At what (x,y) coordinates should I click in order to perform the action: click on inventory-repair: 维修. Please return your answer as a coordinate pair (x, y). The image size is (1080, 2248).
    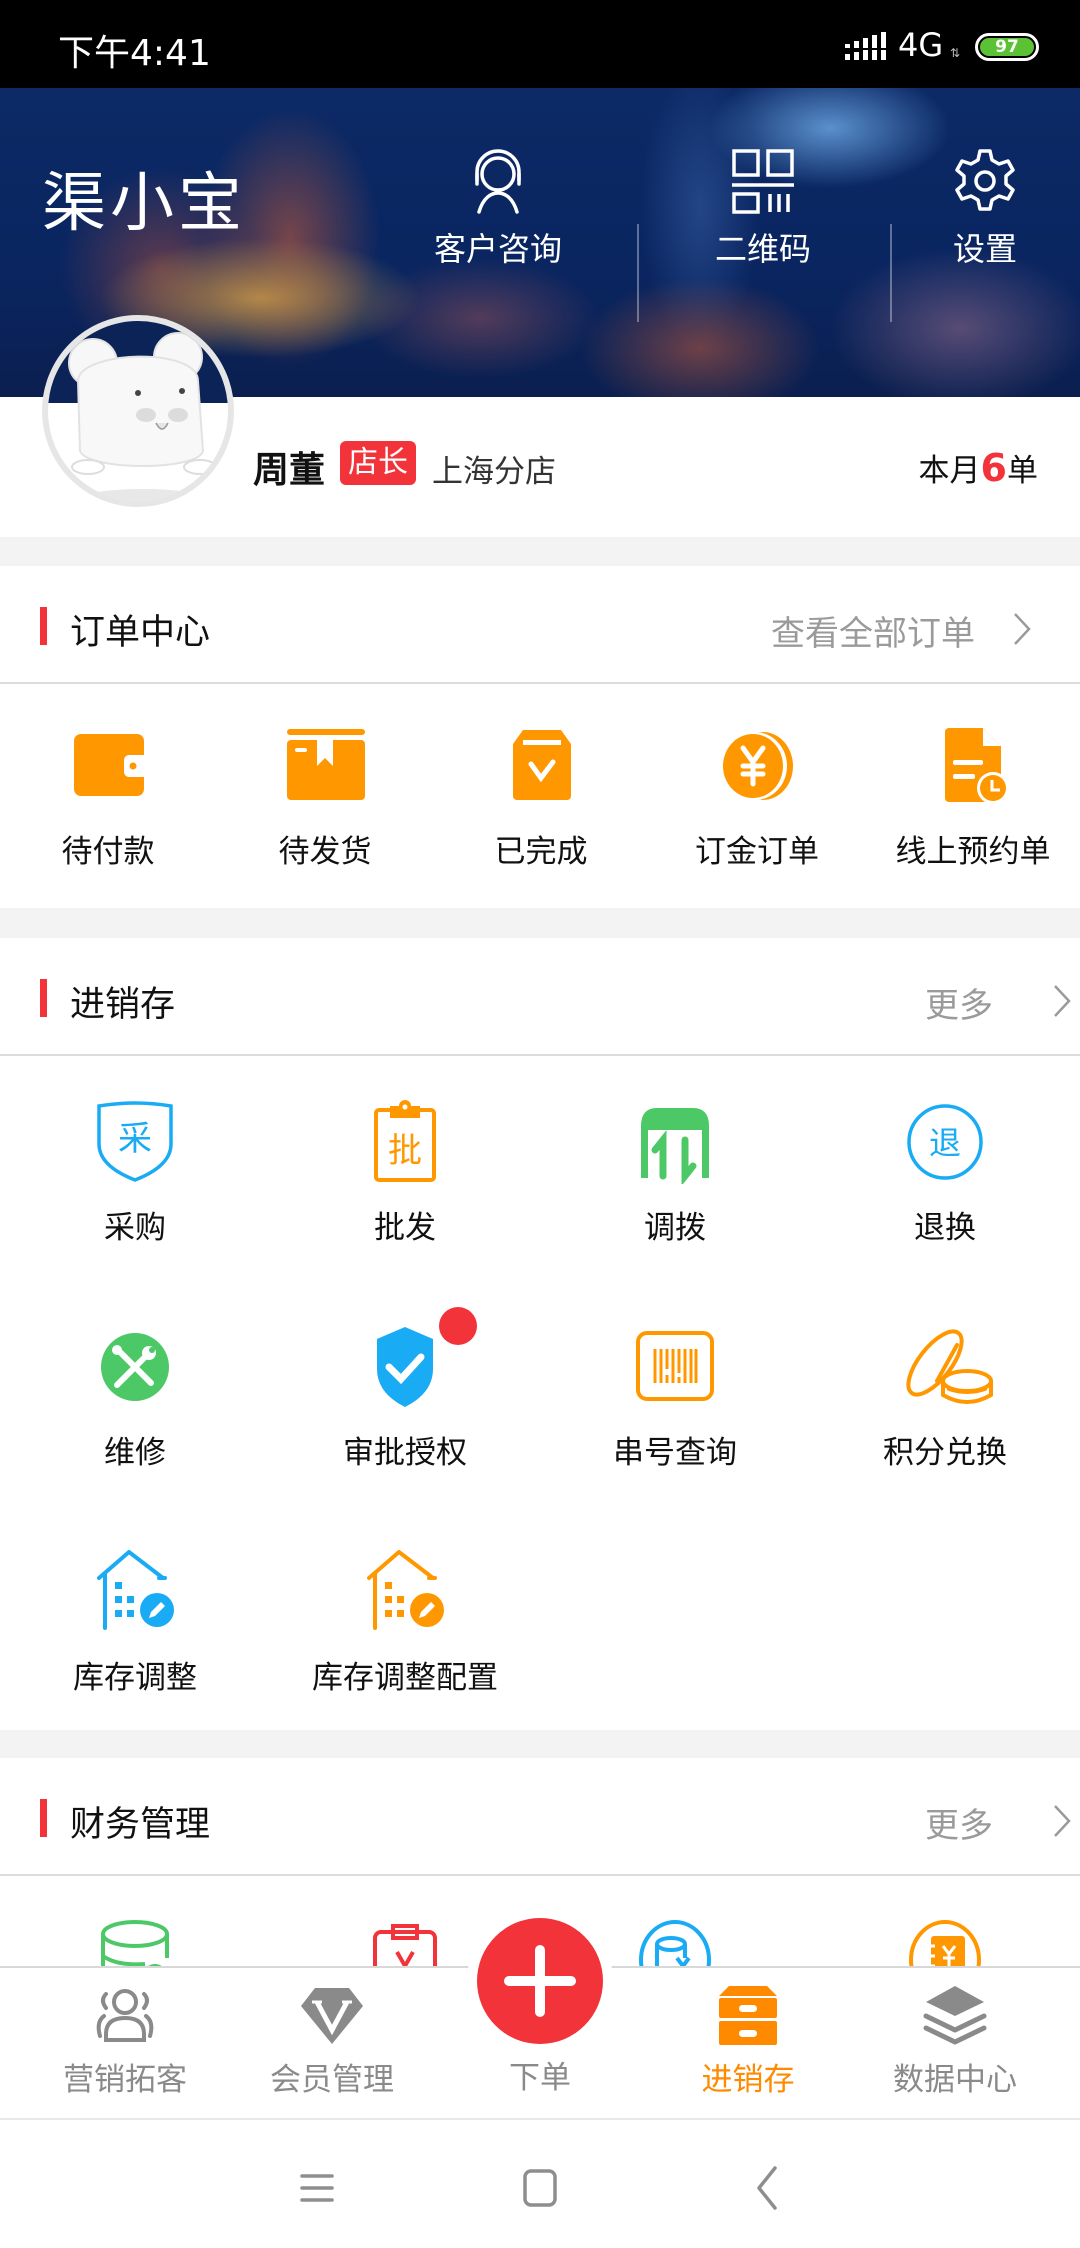
    Looking at the image, I should click on (135, 1398).